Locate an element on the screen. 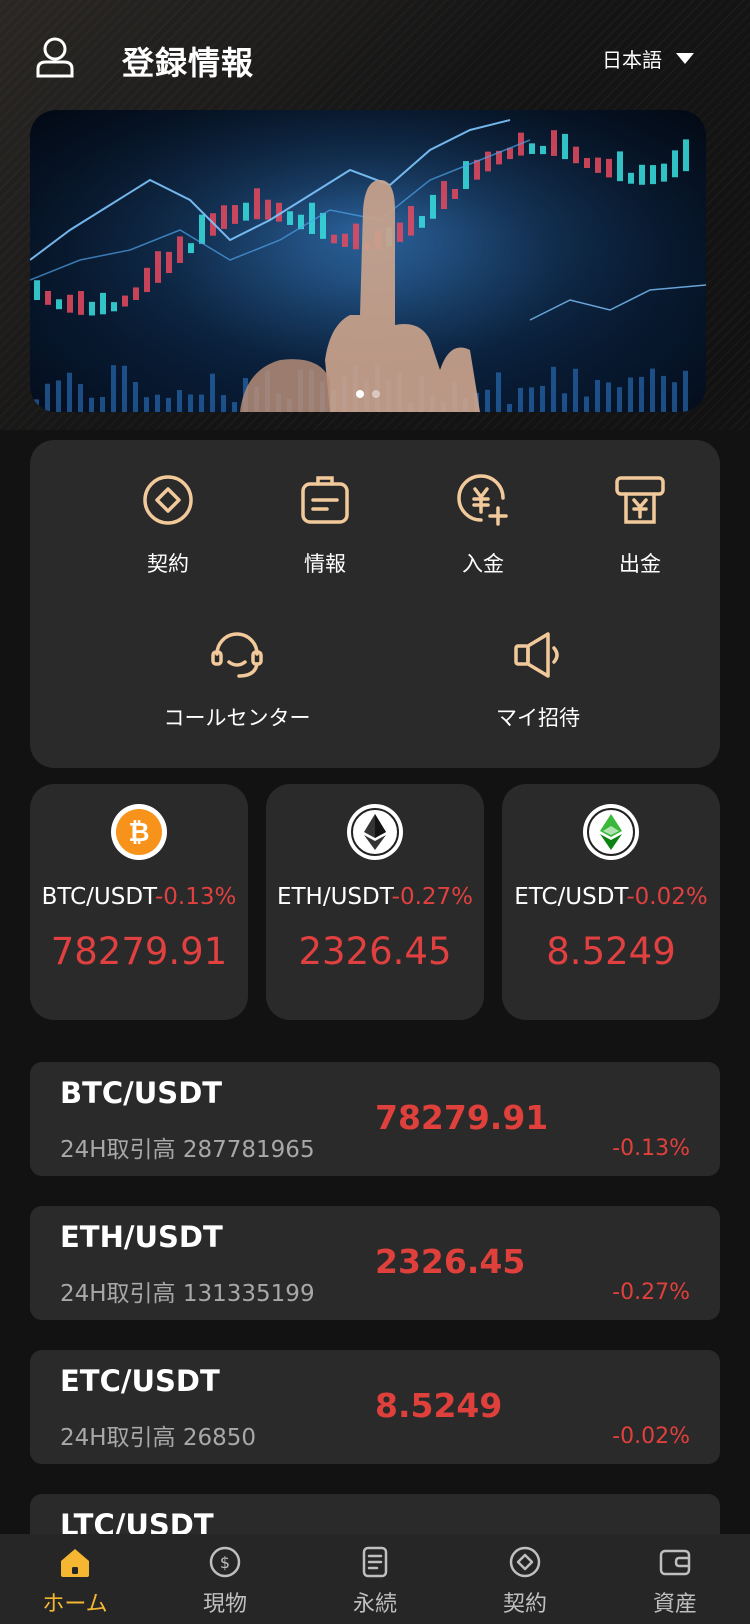 This screenshot has height=1624, width=750. user-profile-icon is located at coordinates (55, 57).